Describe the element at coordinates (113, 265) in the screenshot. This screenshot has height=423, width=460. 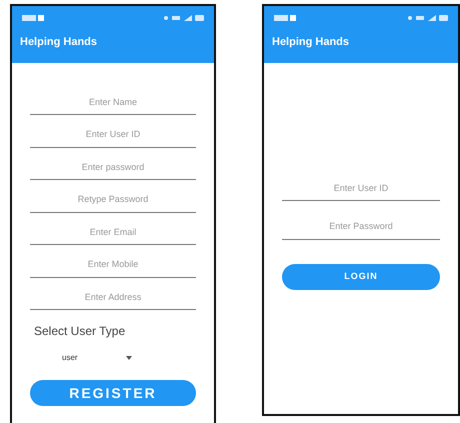
I see `input-field: Enter Mobile` at that location.